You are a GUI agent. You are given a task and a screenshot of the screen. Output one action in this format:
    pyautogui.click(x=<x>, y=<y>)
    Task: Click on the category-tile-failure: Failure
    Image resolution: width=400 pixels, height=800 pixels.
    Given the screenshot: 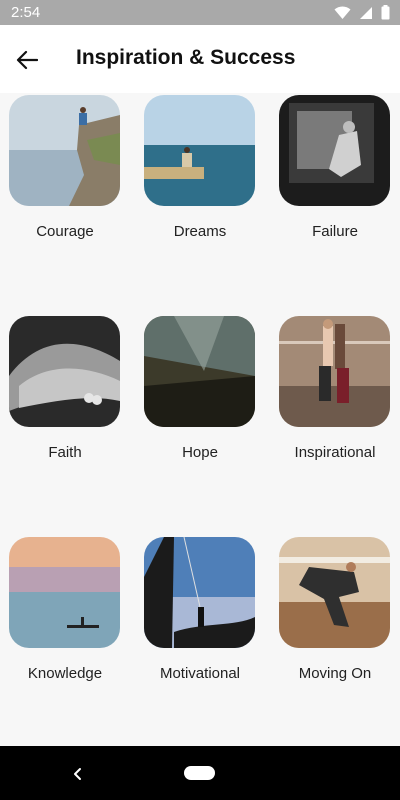 What is the action you would take?
    pyautogui.click(x=335, y=167)
    